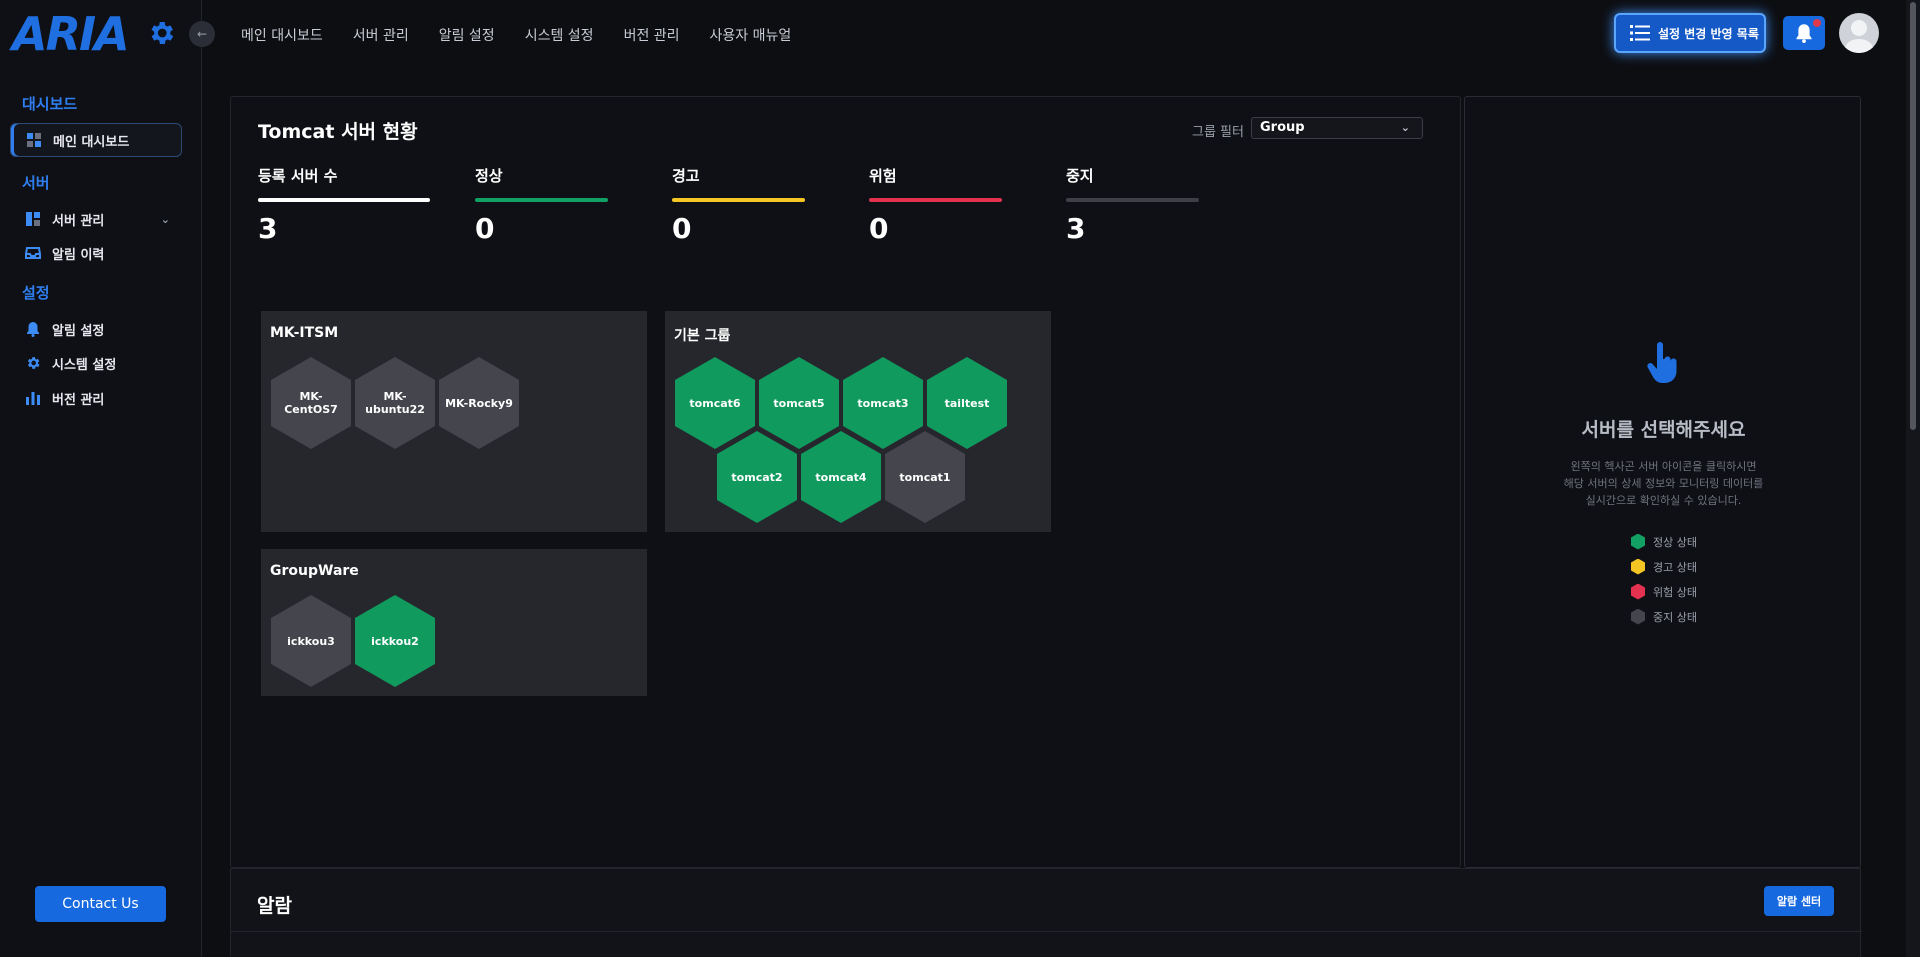 This screenshot has height=957, width=1920. What do you see at coordinates (1913, 216) in the screenshot?
I see `scrollbar-thumb` at bounding box center [1913, 216].